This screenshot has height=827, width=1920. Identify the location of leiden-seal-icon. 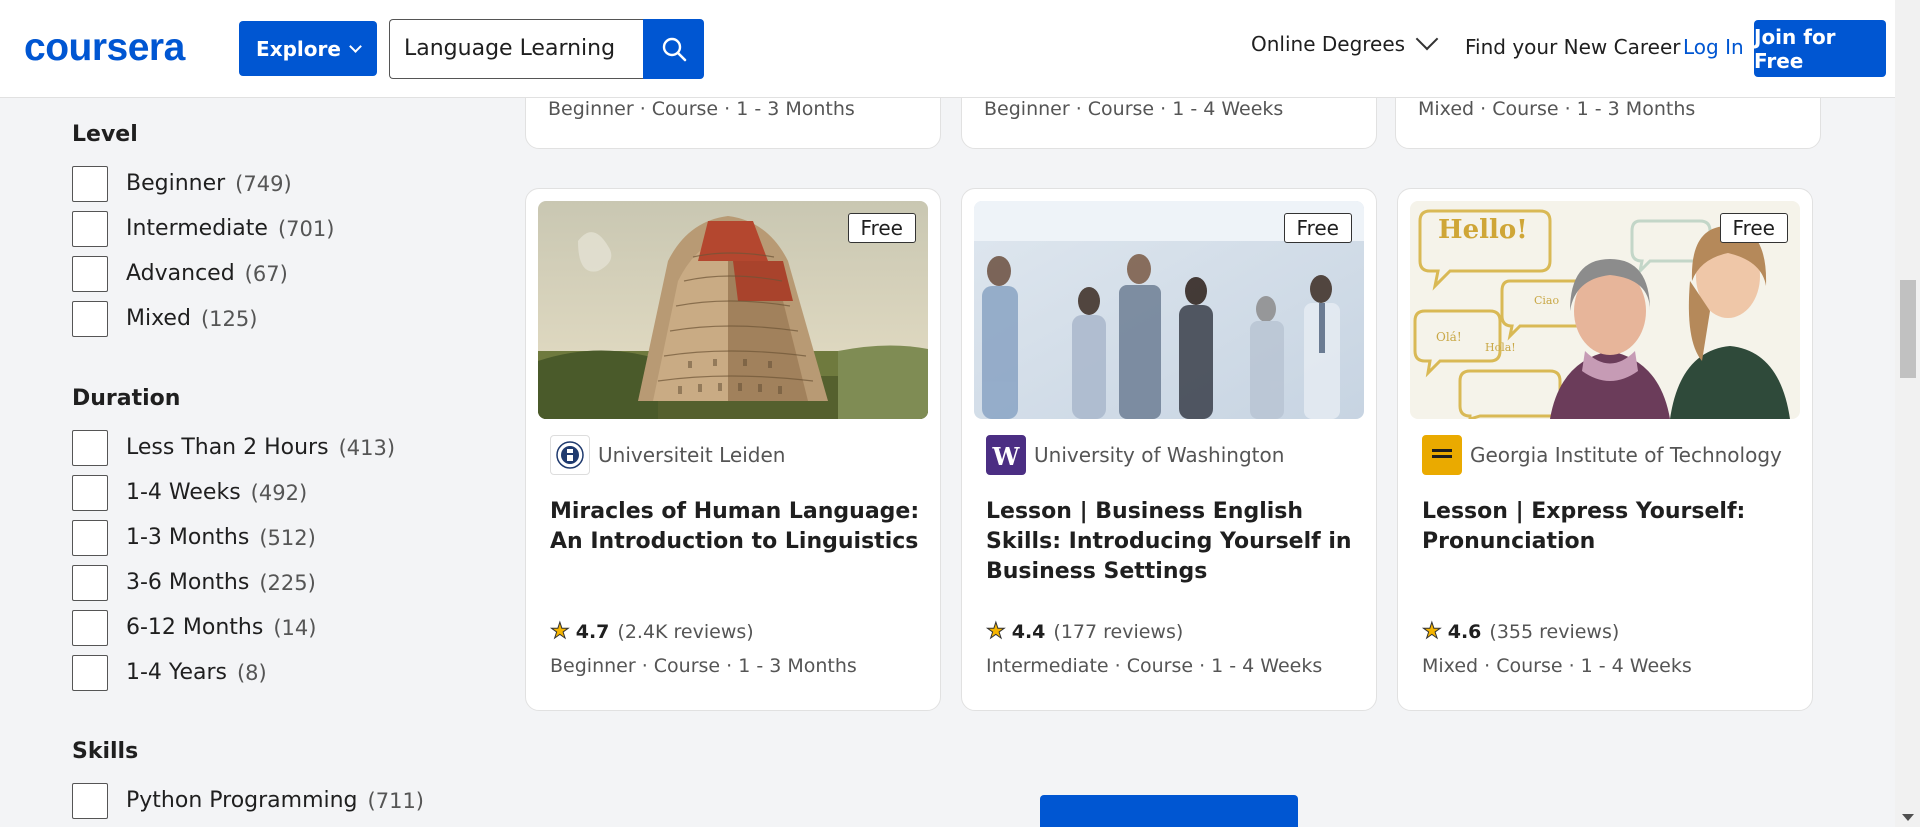
(570, 455).